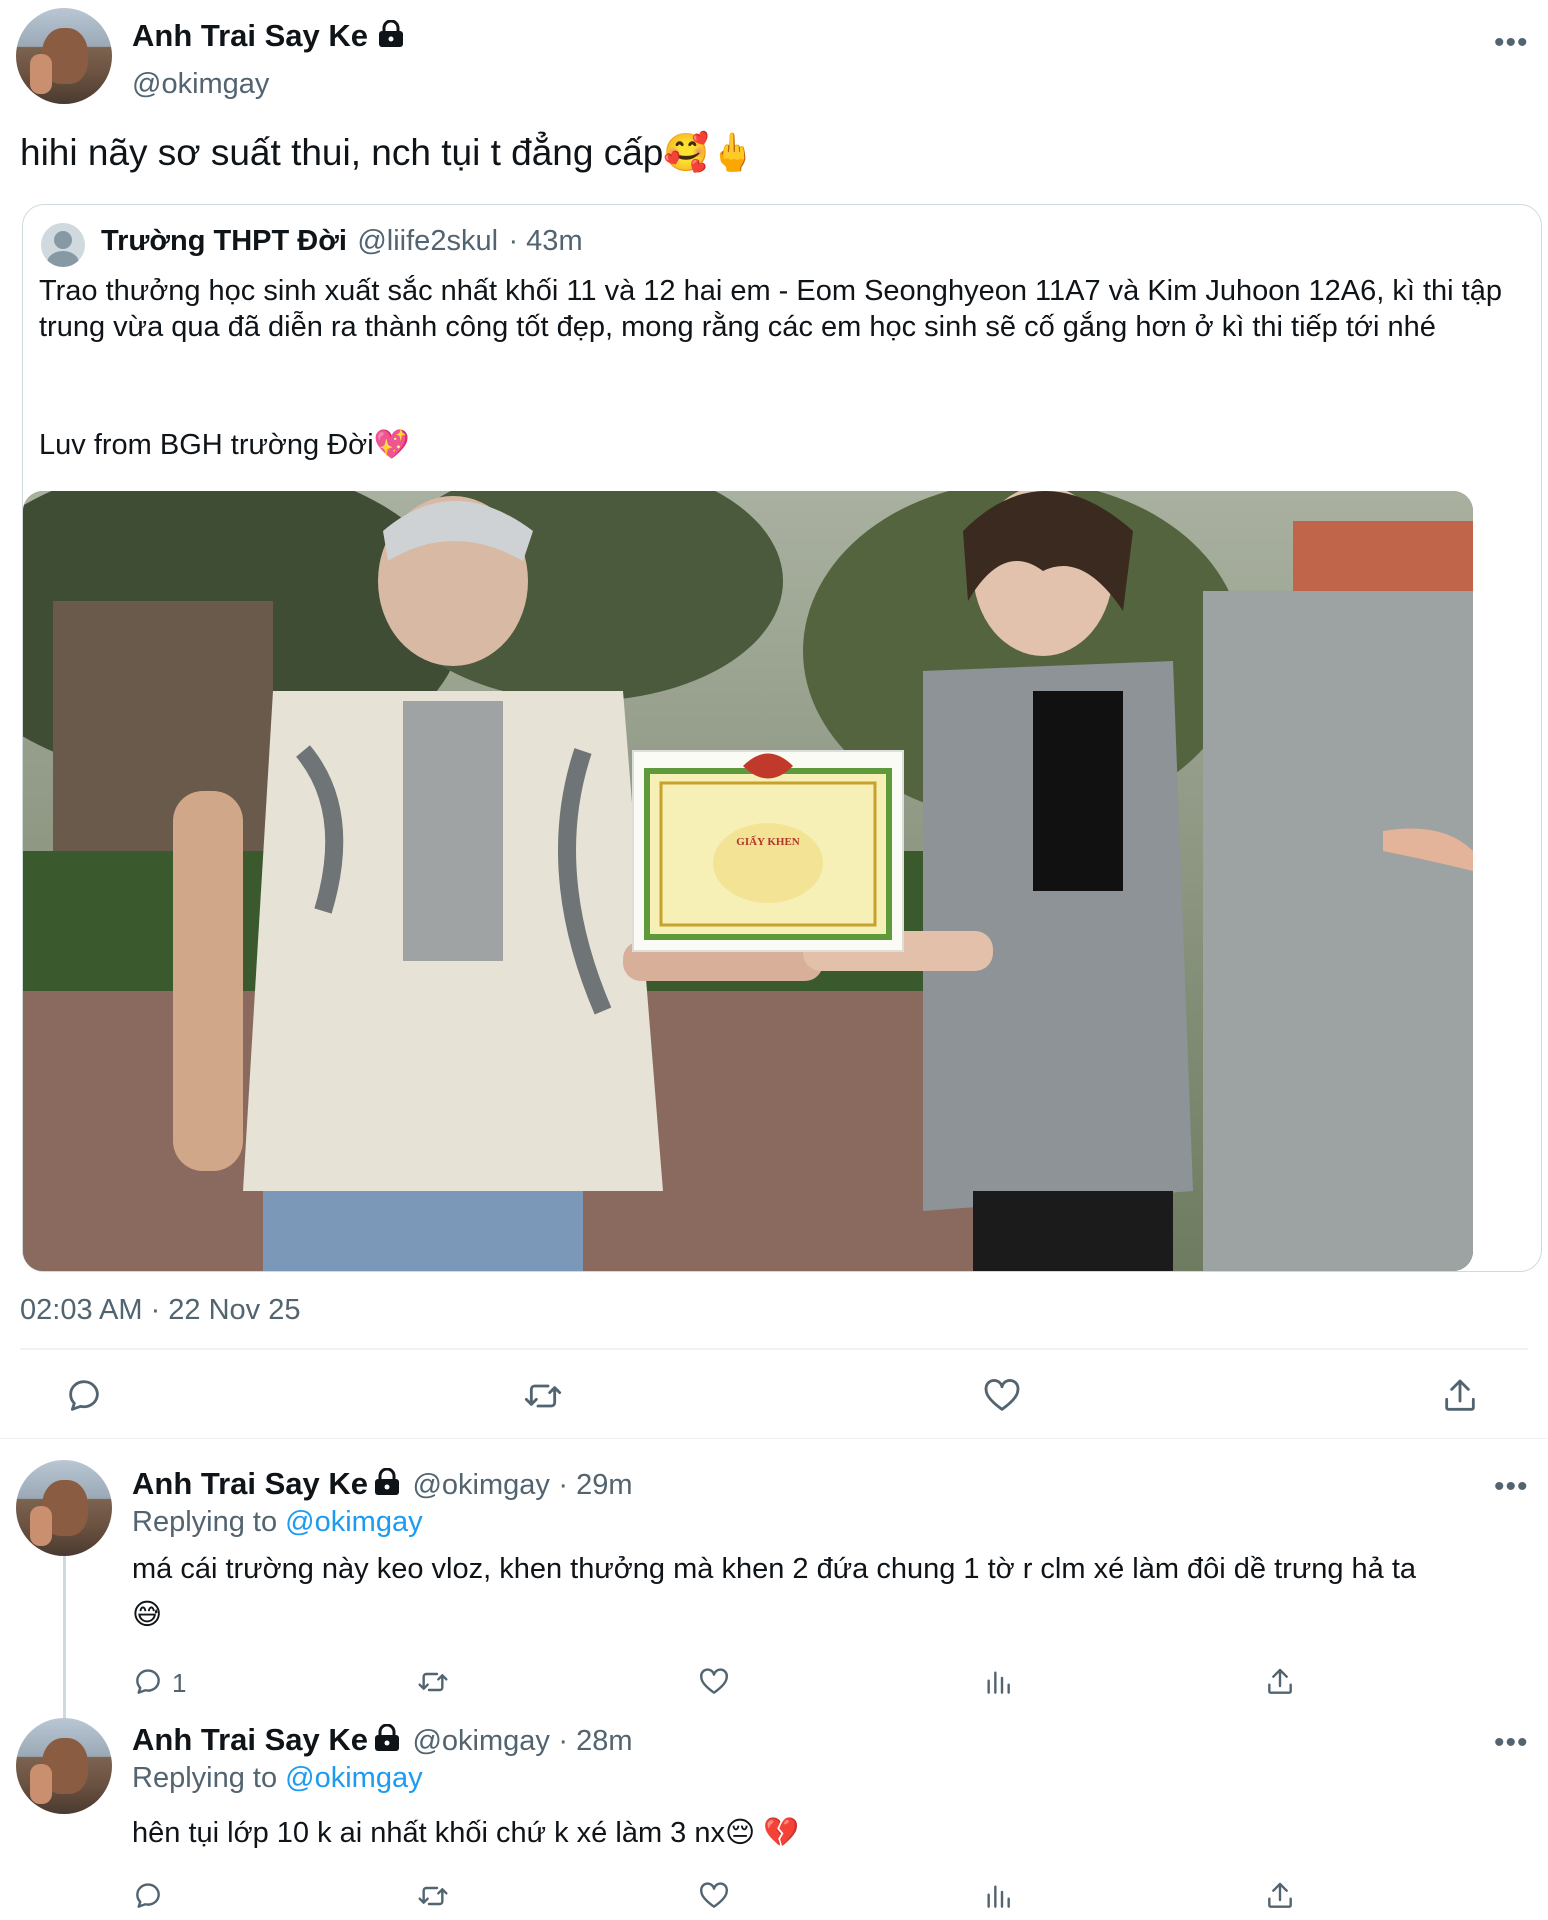 This screenshot has height=1920, width=1548. I want to click on main-author-name: Anh Trai Say Ke, so click(250, 35).